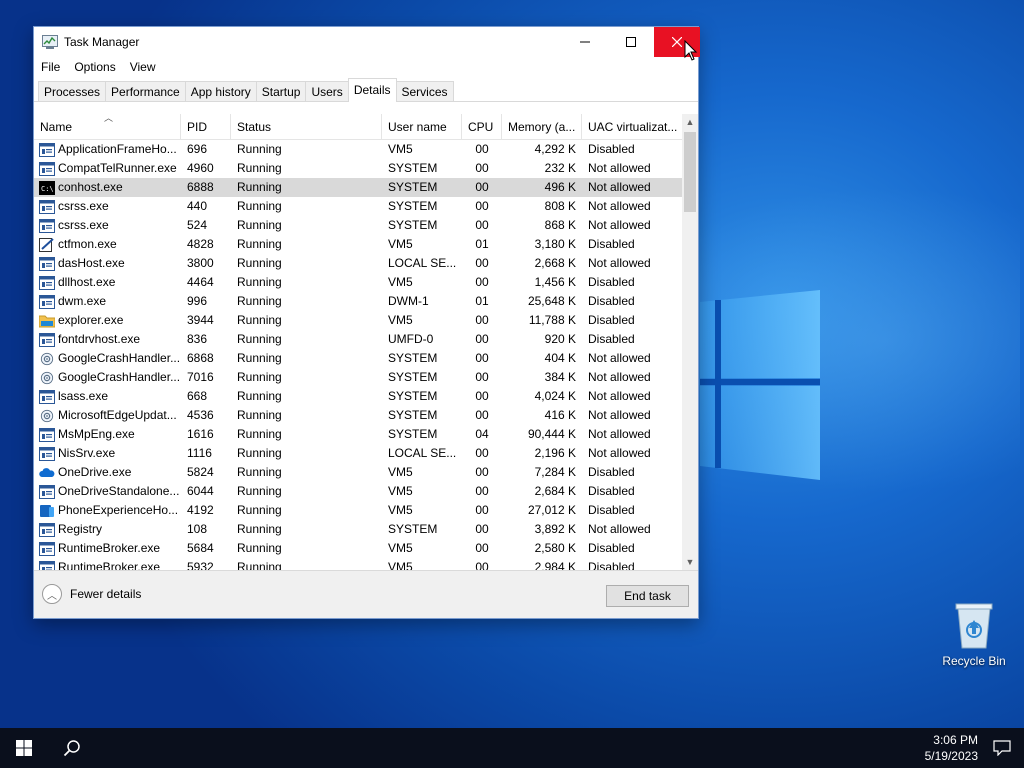 Image resolution: width=1024 pixels, height=768 pixels. What do you see at coordinates (482, 127) in the screenshot?
I see `column-header-cpu: CPU` at bounding box center [482, 127].